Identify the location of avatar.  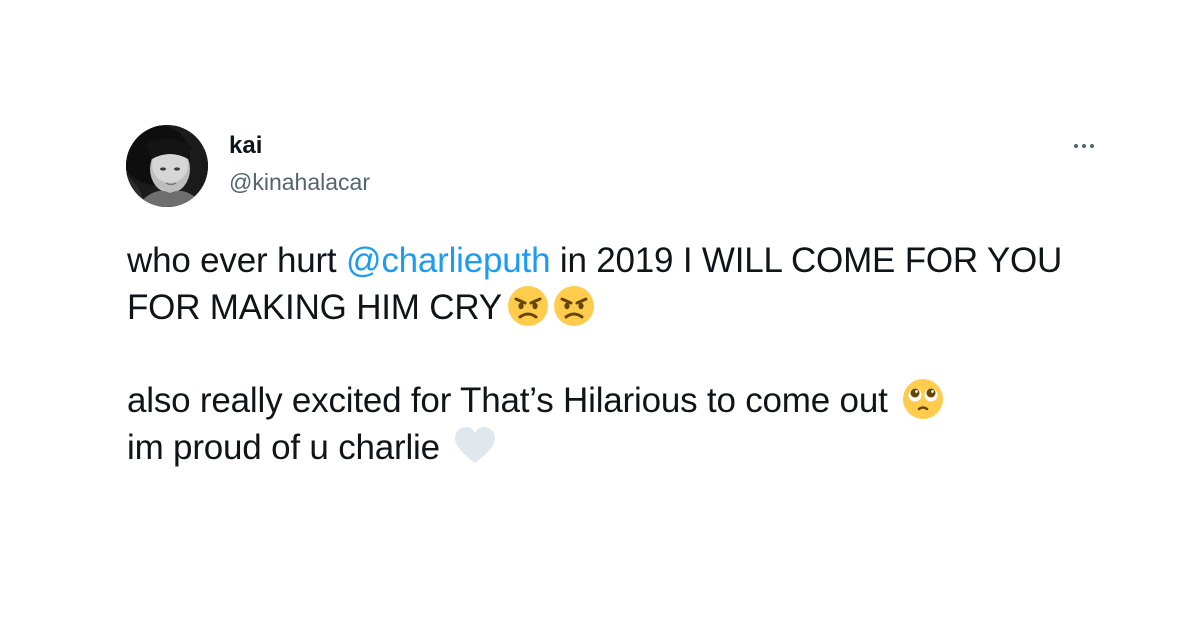
(167, 166).